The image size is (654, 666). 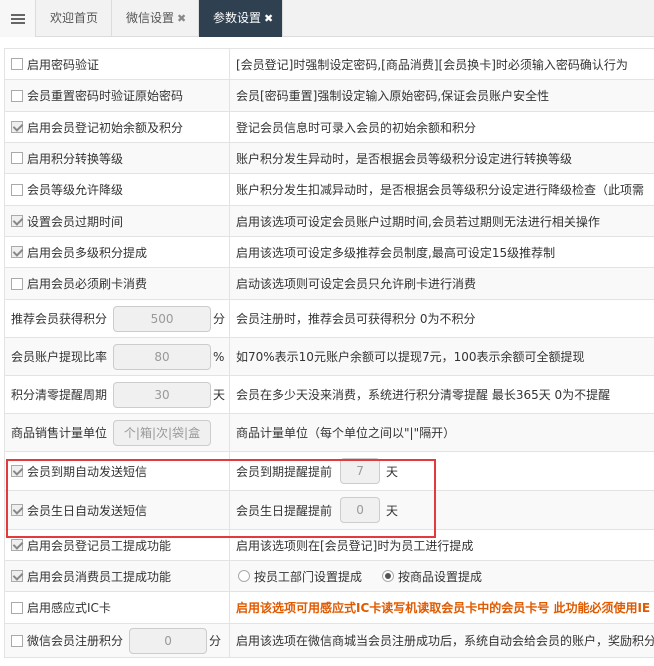 What do you see at coordinates (410, 357) in the screenshot?
I see `setting-description: 如70%表示10元账户余额可以提现7元，100表示余额可全额提现` at bounding box center [410, 357].